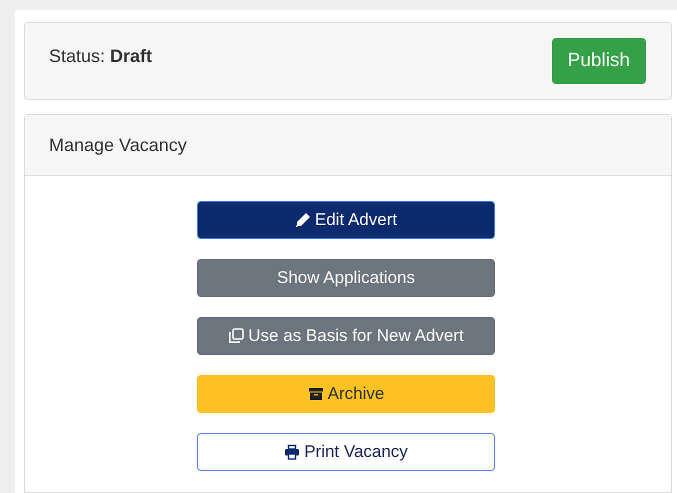 The height and width of the screenshot is (493, 677). What do you see at coordinates (346, 278) in the screenshot?
I see `action-button: Show Applications` at bounding box center [346, 278].